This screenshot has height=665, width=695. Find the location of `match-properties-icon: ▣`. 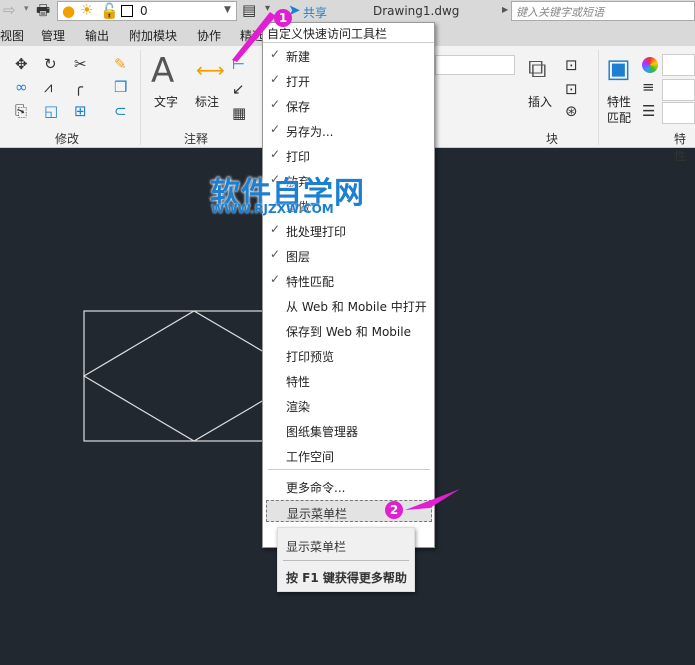

match-properties-icon: ▣ is located at coordinates (618, 69).